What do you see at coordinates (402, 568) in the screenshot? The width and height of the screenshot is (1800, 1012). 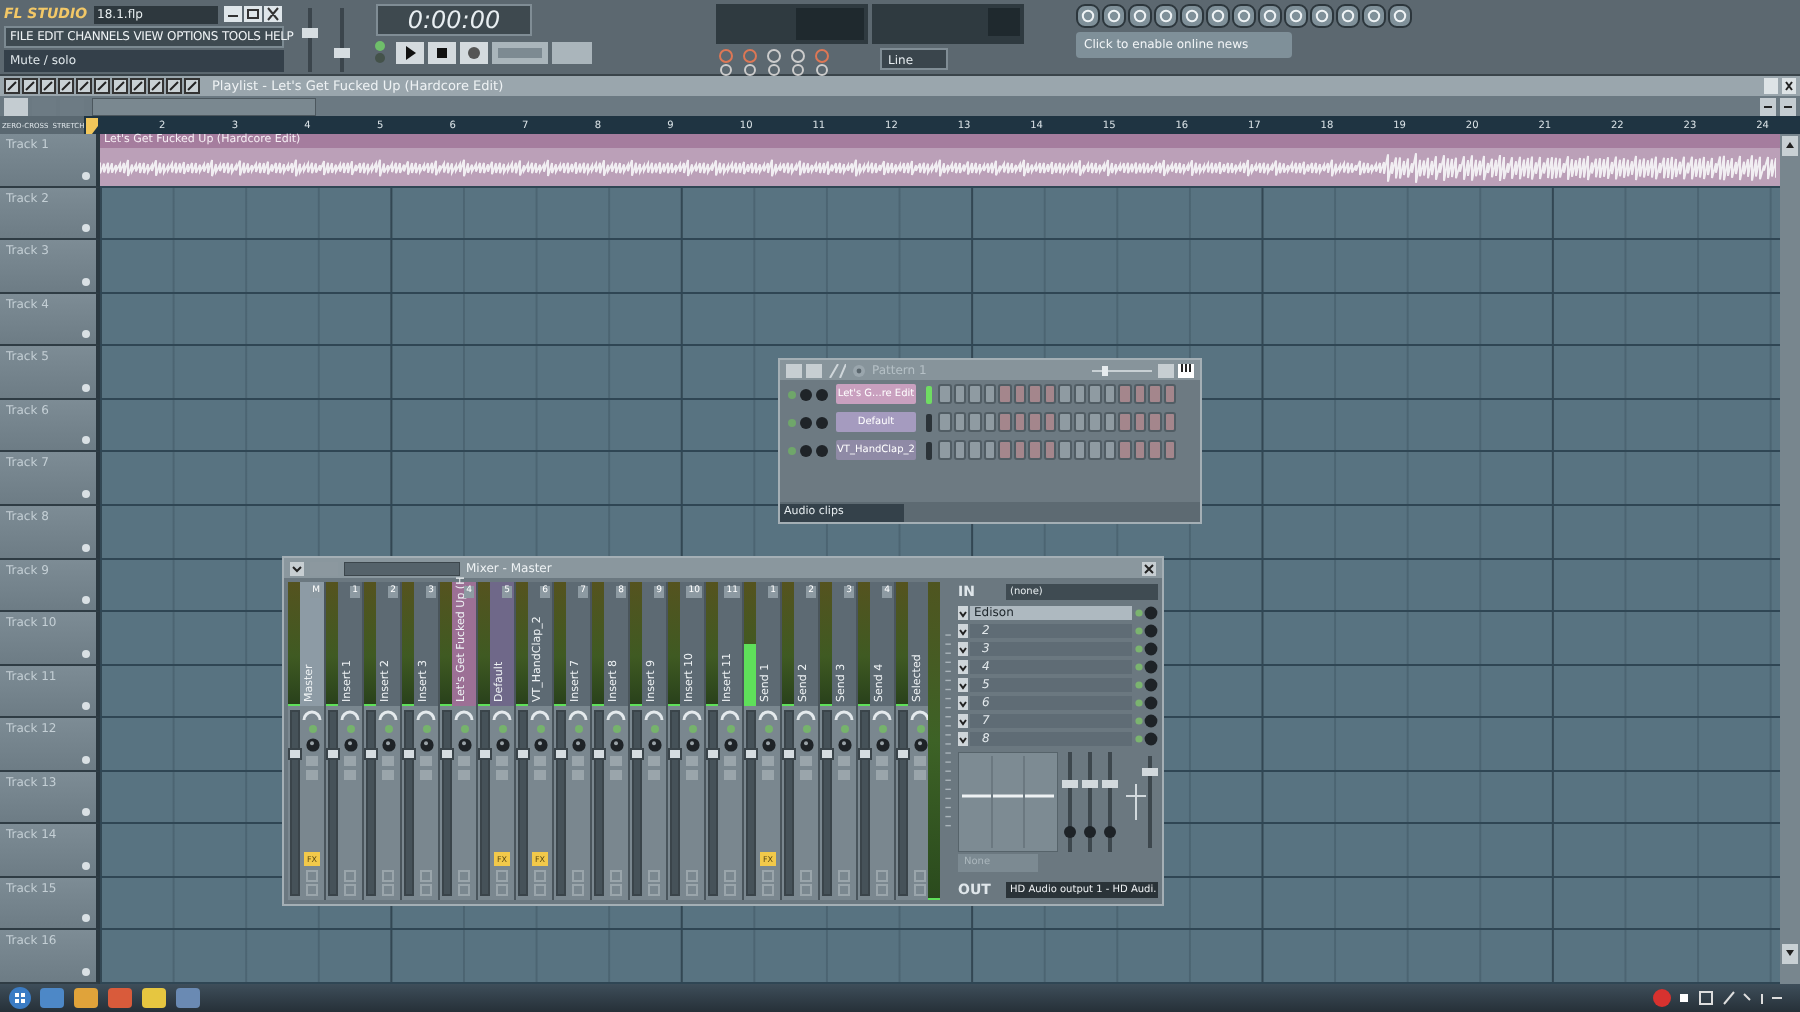 I see `mixer-scroll-bar` at bounding box center [402, 568].